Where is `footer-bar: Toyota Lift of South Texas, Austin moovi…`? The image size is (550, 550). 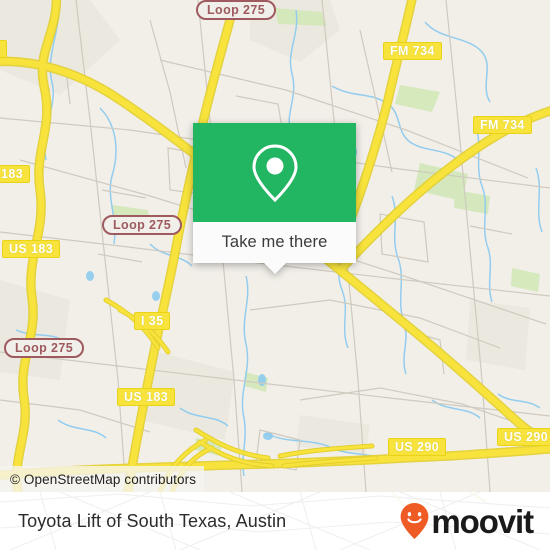 footer-bar: Toyota Lift of South Texas, Austin moovi… is located at coordinates (275, 521).